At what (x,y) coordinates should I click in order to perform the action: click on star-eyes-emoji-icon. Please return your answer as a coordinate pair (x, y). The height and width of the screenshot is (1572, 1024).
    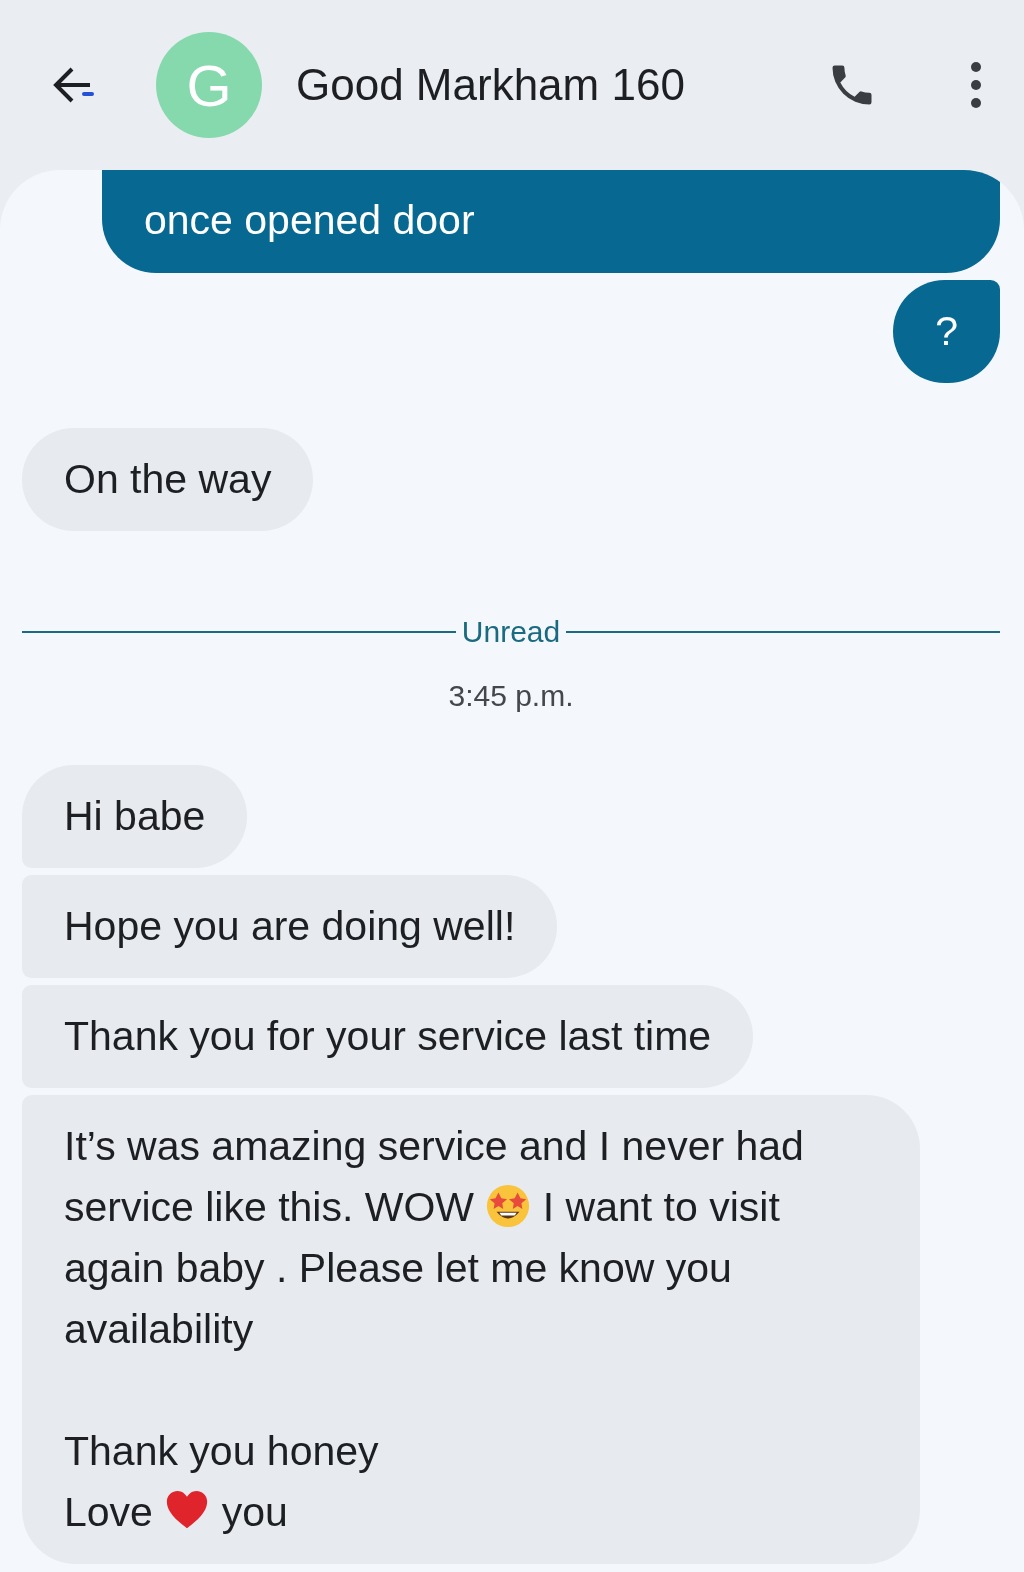
    Looking at the image, I should click on (508, 1206).